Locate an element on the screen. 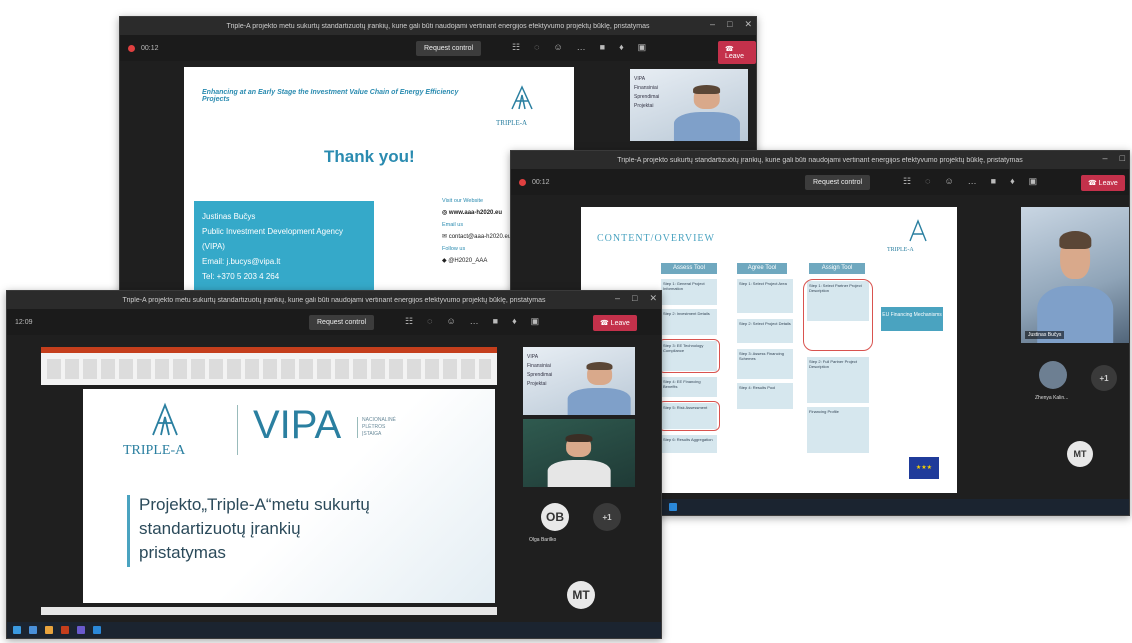 The height and width of the screenshot is (643, 1132). website-link: ◎ www.aaa-h2020.eu is located at coordinates (476, 213).